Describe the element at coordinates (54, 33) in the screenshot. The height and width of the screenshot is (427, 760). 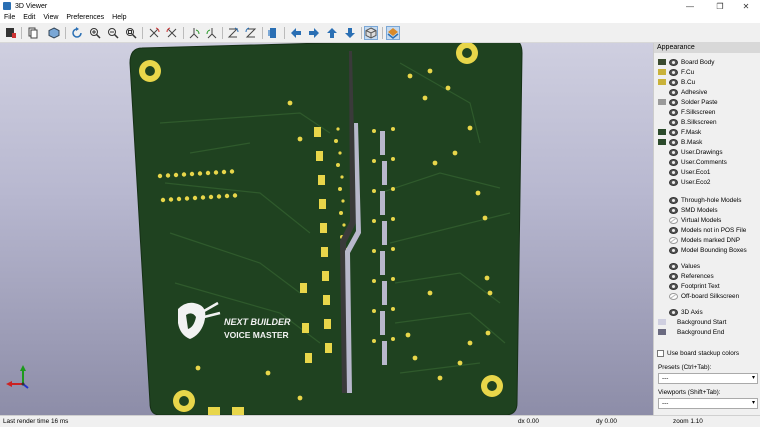
I see `render-options-icon` at that location.